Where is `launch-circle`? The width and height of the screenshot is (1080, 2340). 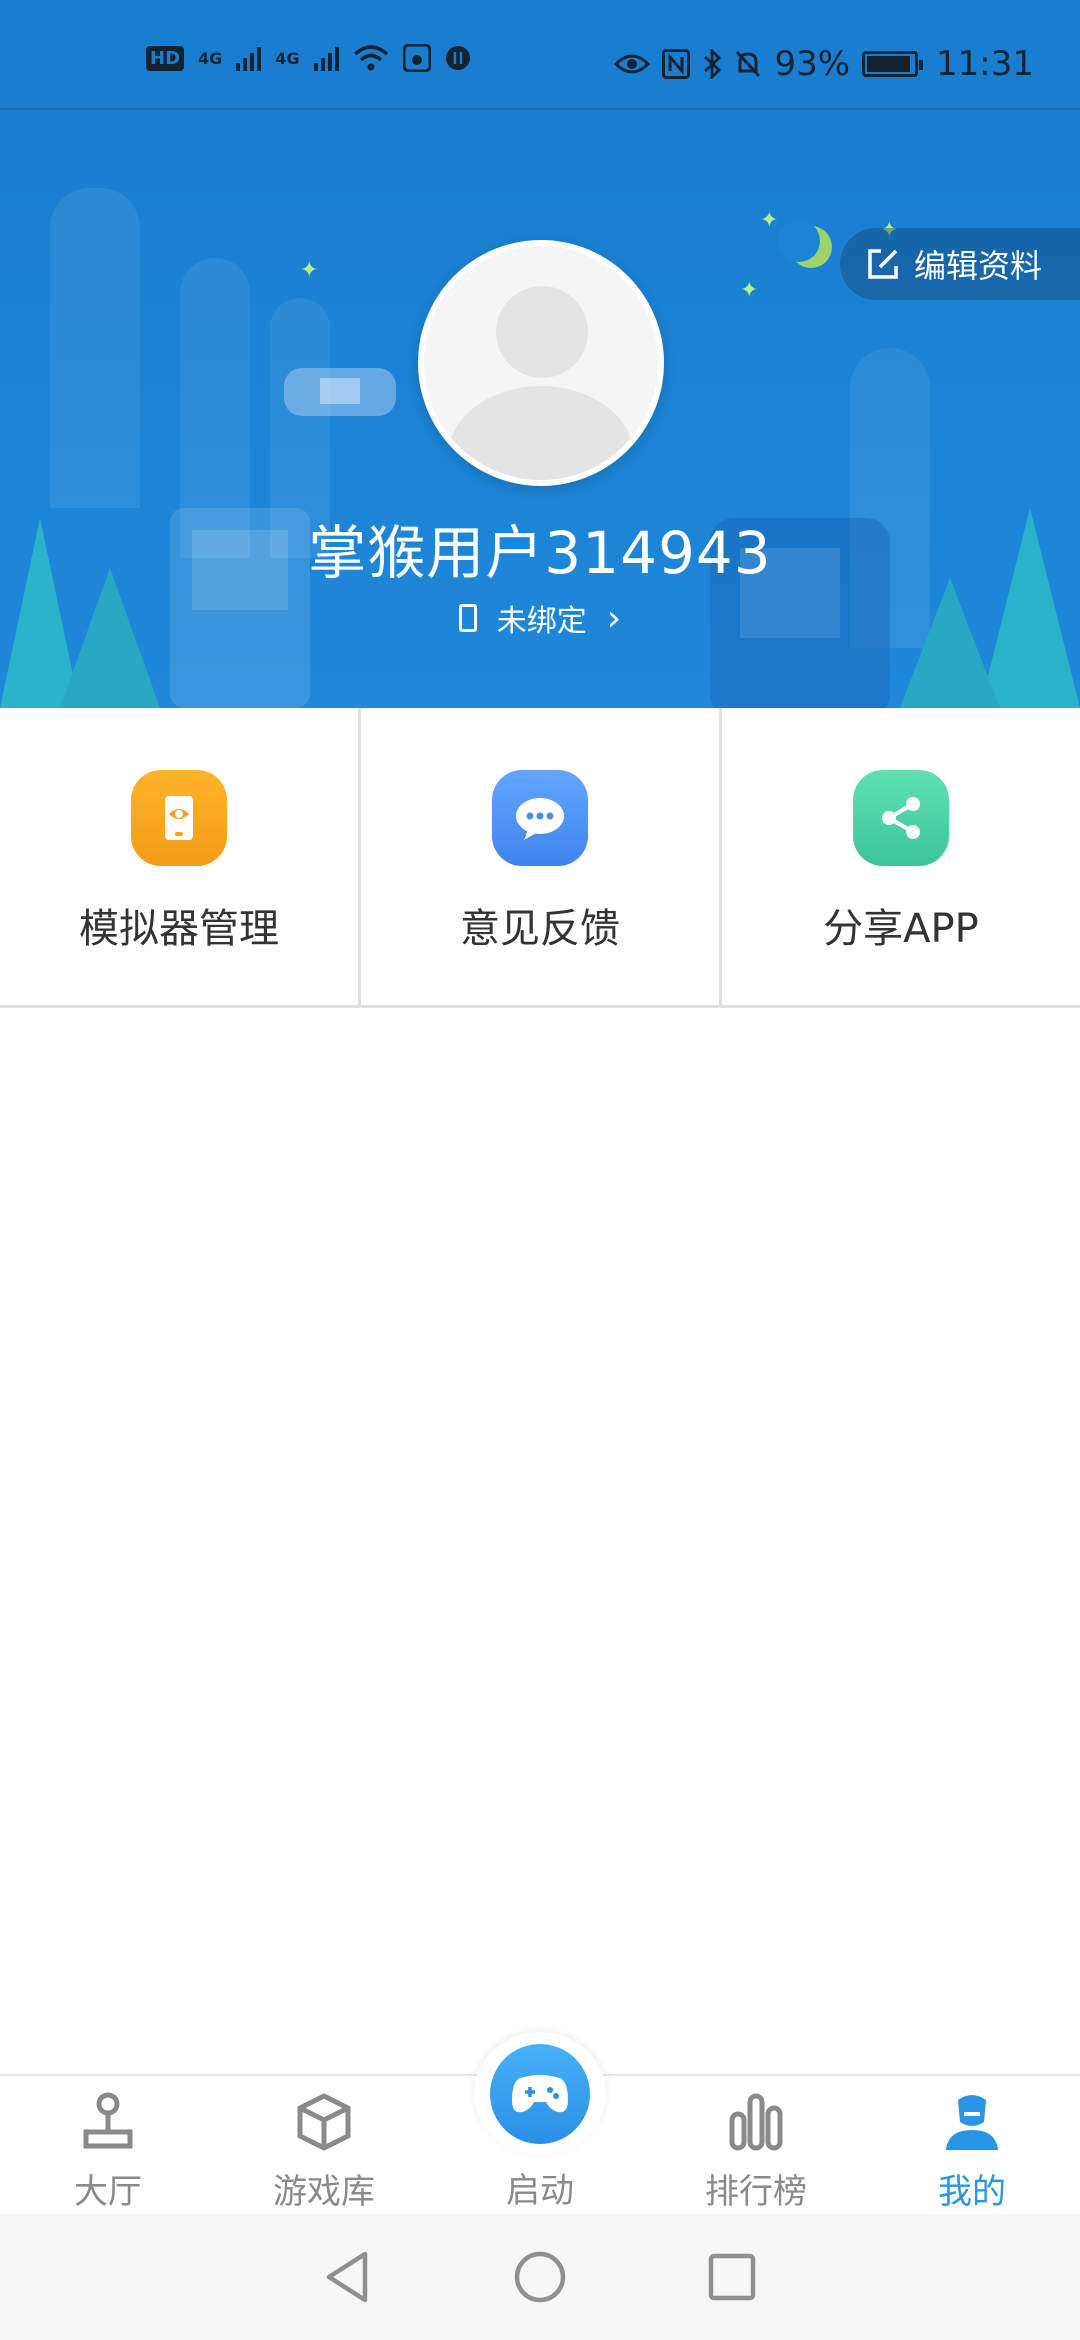
launch-circle is located at coordinates (540, 2093).